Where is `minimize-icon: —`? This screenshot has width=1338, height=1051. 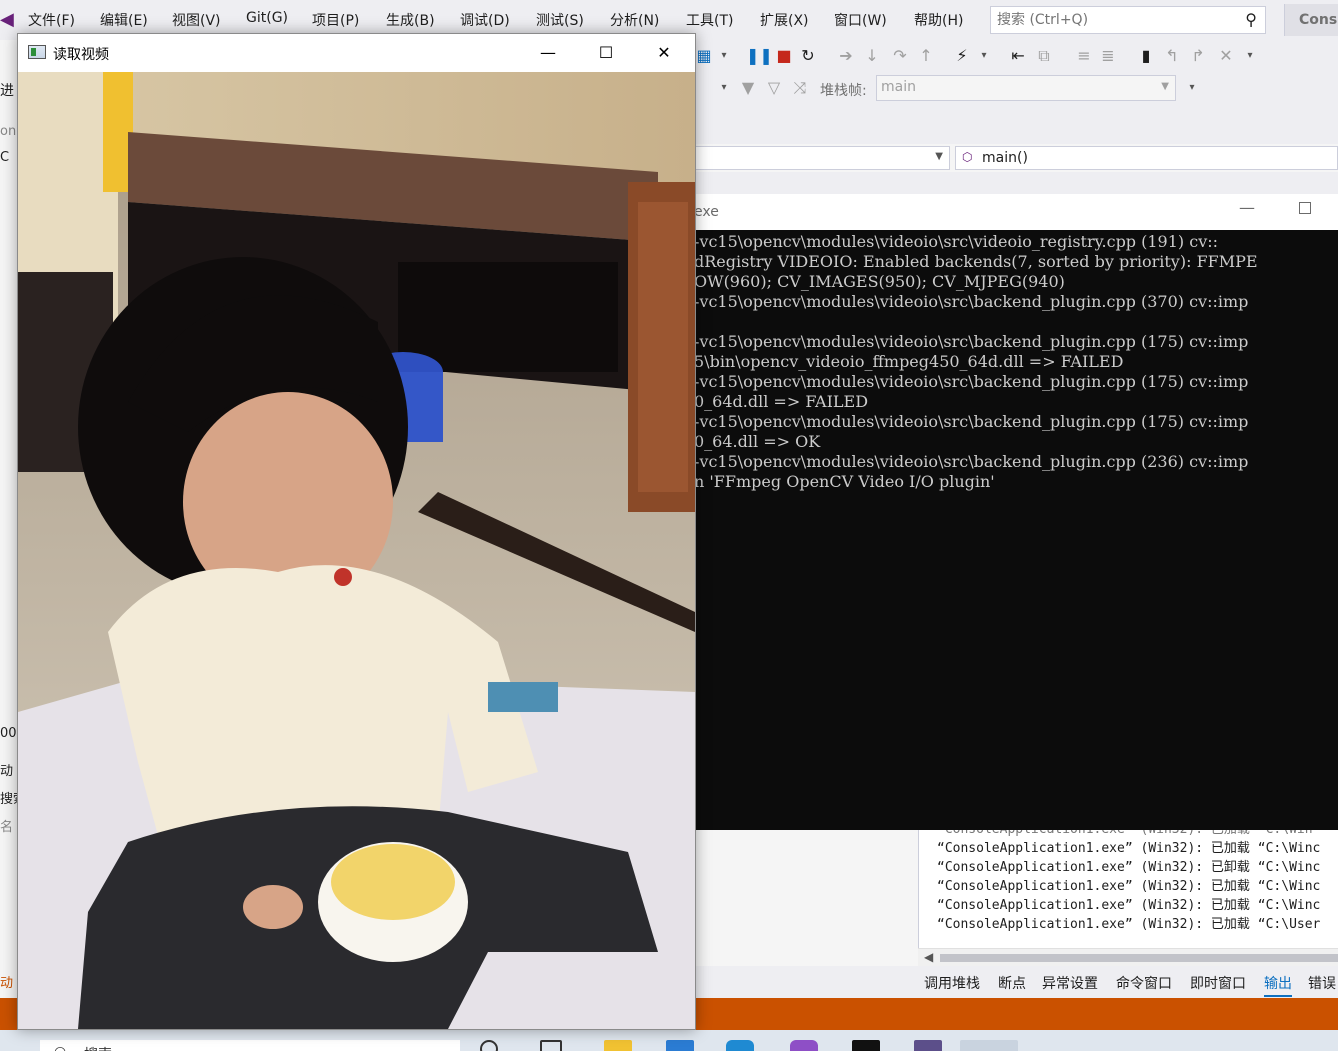
minimize-icon: — is located at coordinates (1247, 207).